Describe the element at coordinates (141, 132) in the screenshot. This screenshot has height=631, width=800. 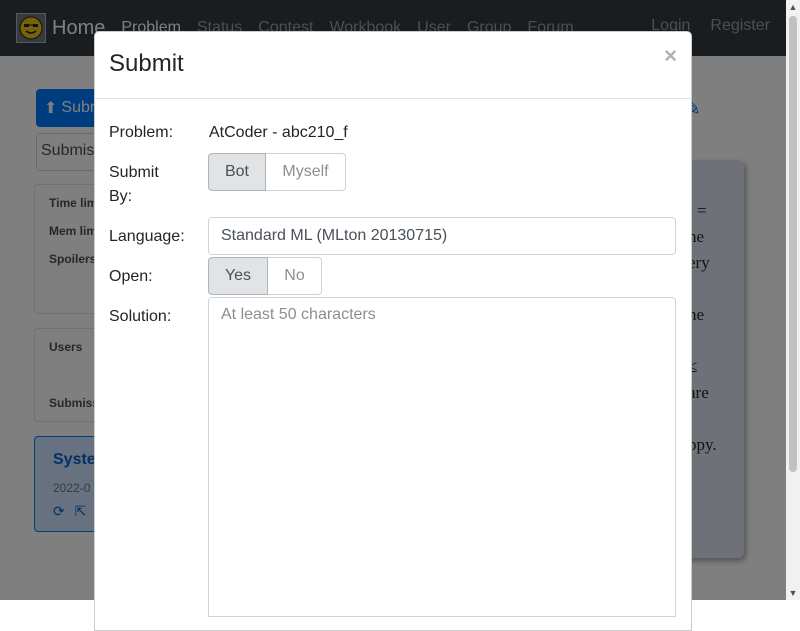
I see `problem-label: Problem:` at that location.